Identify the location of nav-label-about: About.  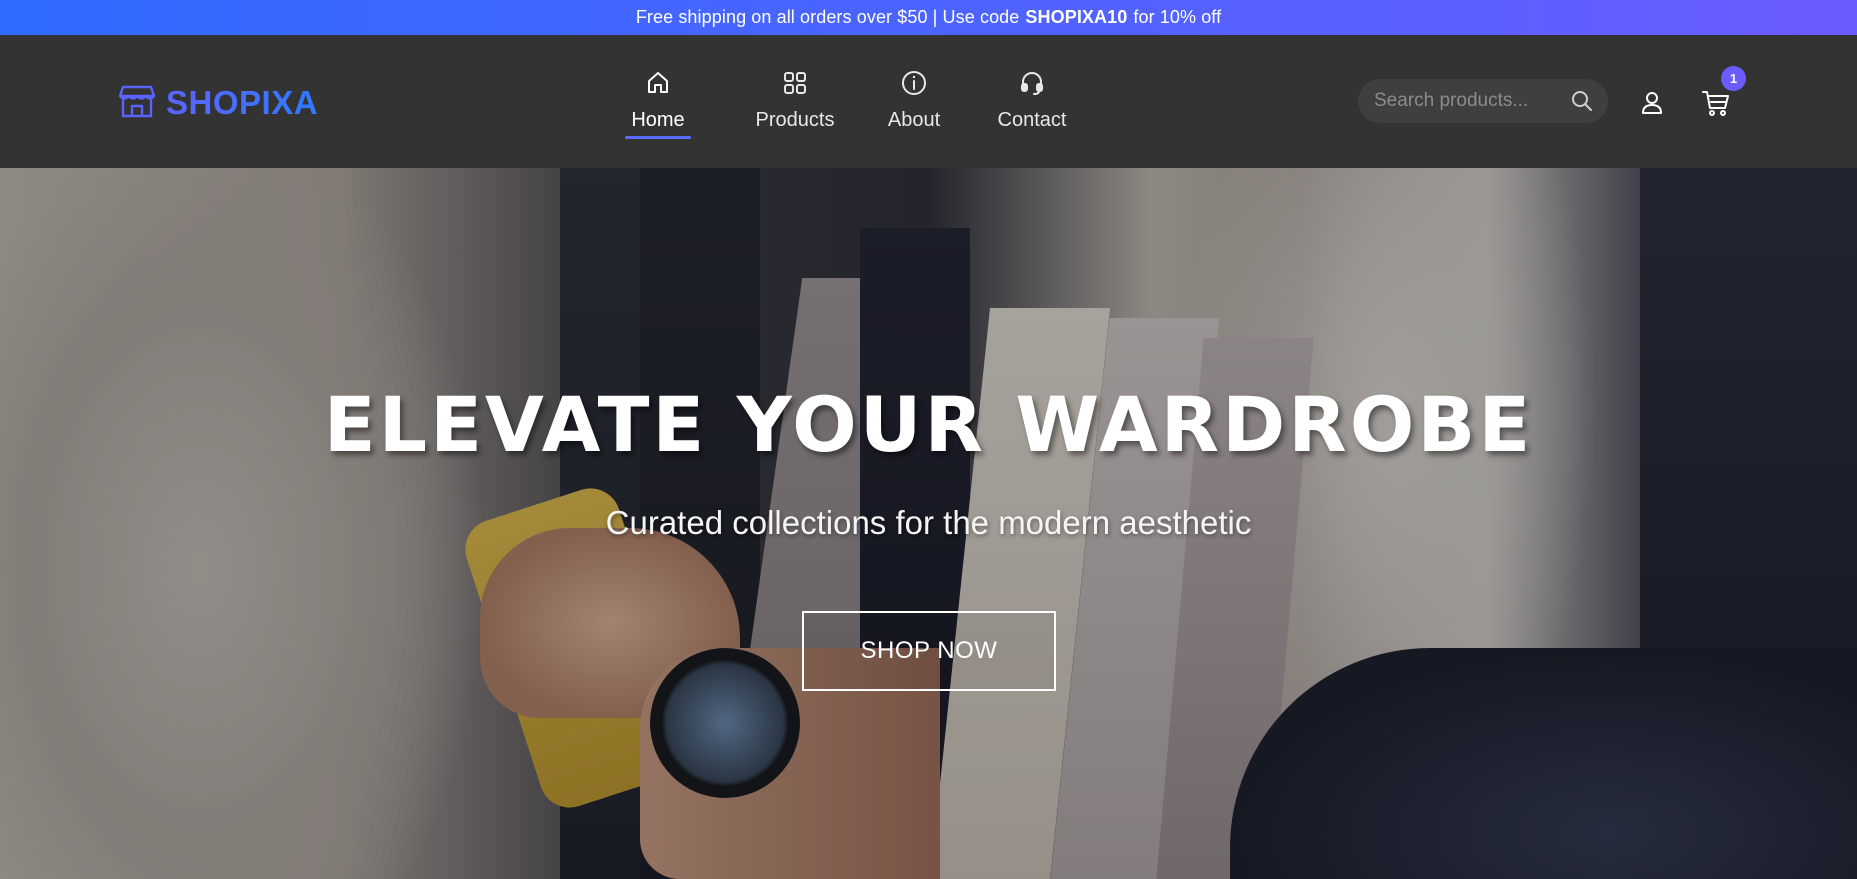
(914, 120).